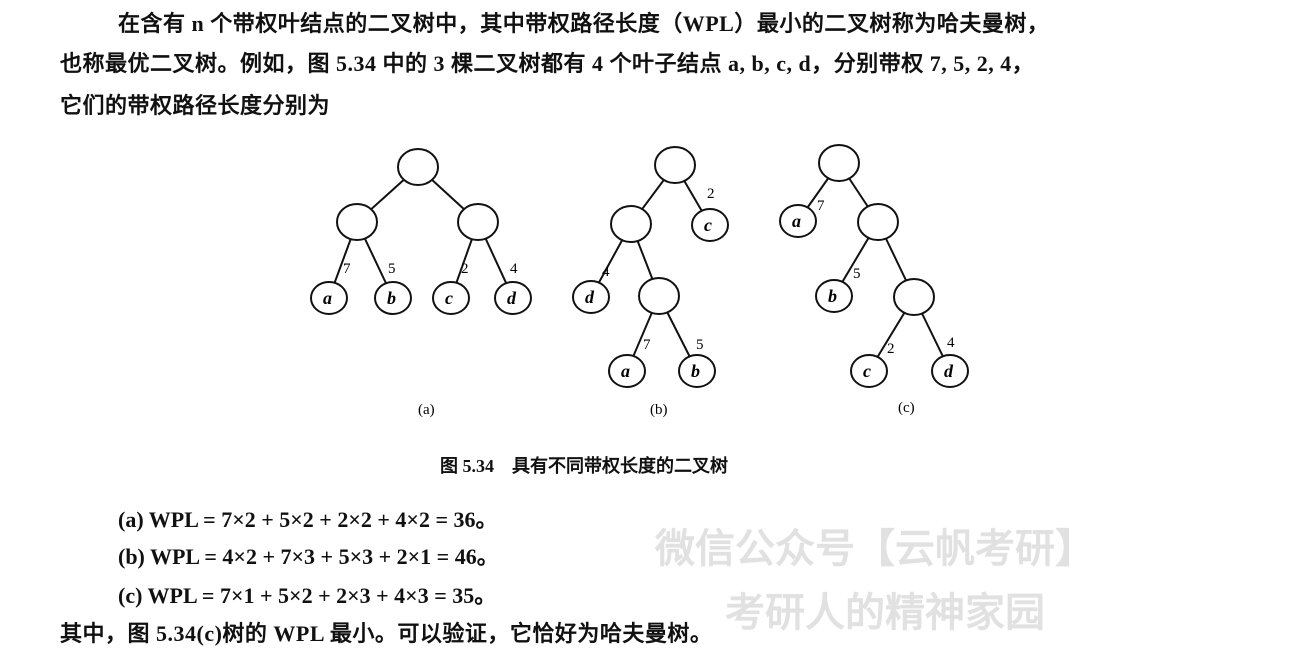 The image size is (1316, 663). Describe the element at coordinates (951, 343) in the screenshot. I see `tree-c-weight-d: 4` at that location.